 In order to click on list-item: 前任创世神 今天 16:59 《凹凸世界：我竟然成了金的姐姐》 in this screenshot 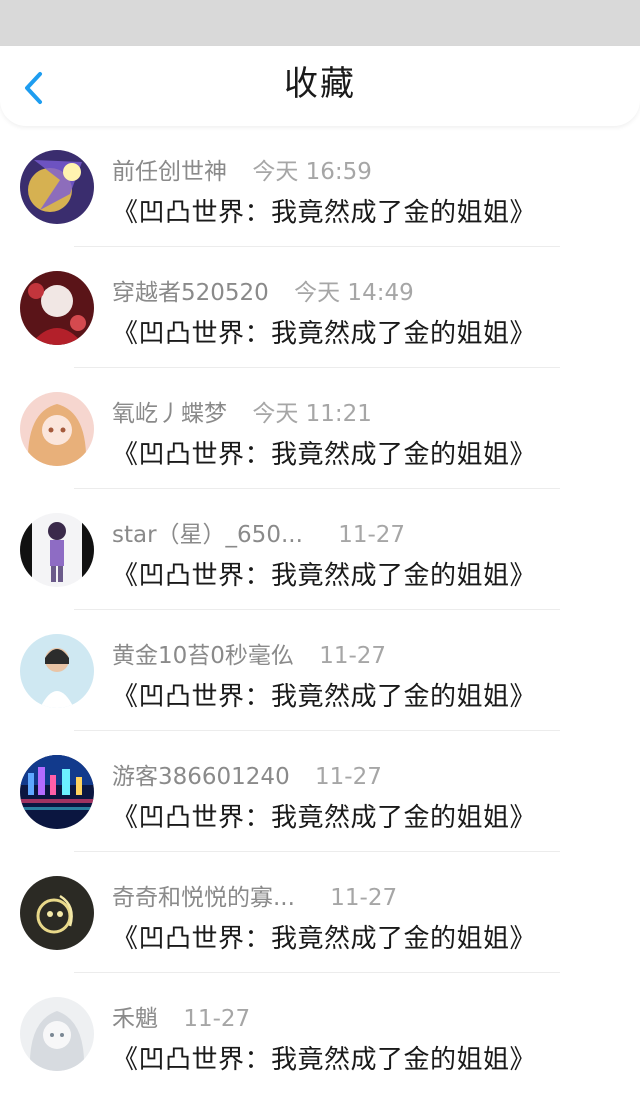, I will do `click(320, 186)`.